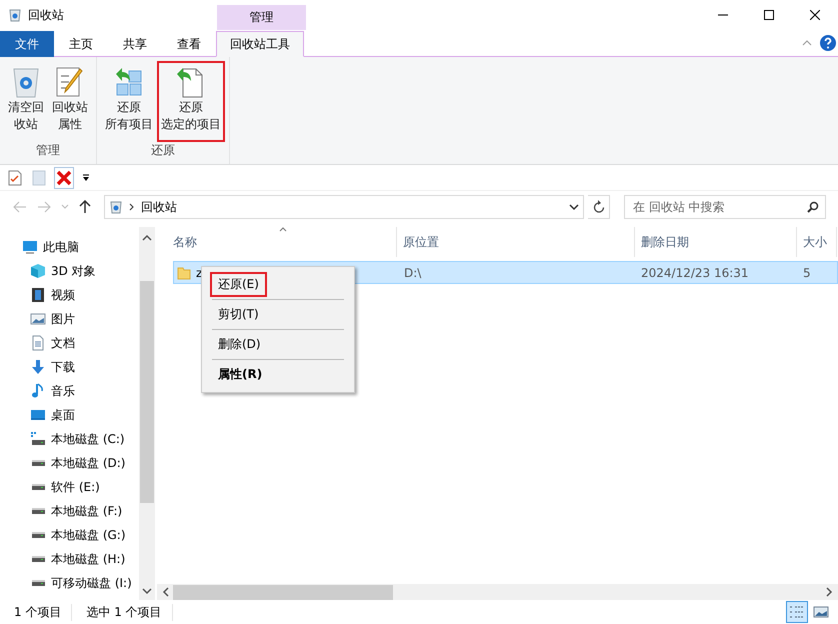 This screenshot has width=838, height=624. I want to click on column-header: 大小, so click(817, 242).